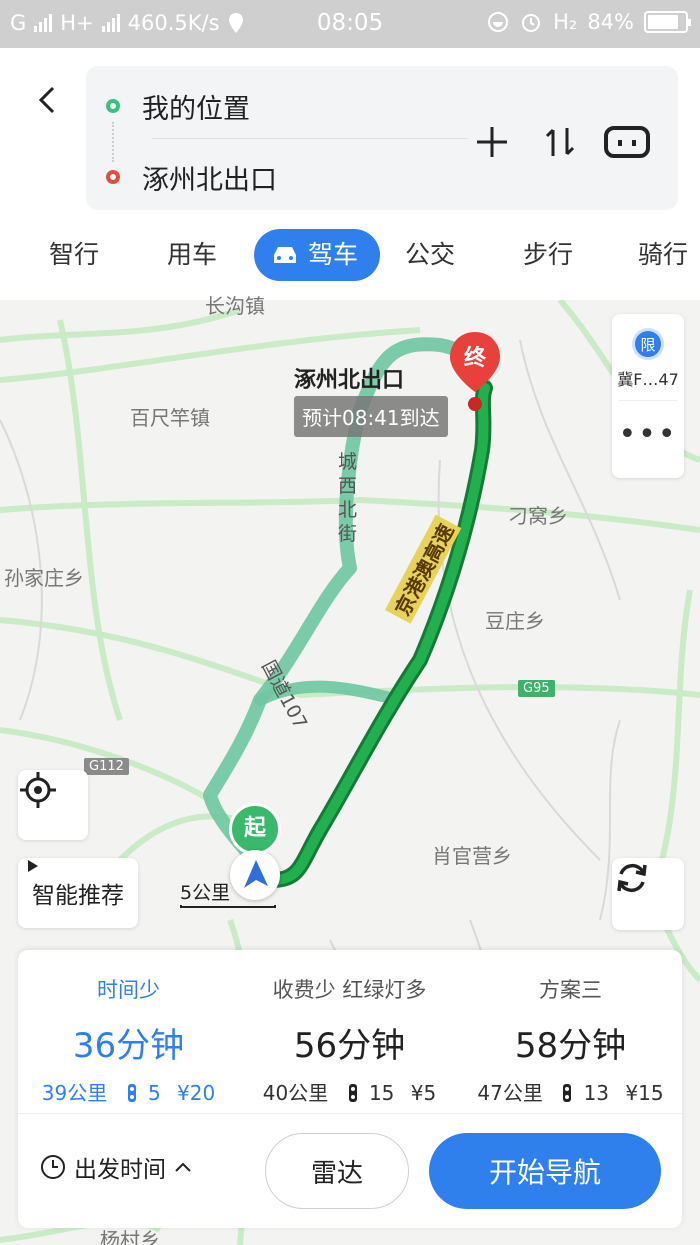  What do you see at coordinates (78, 896) in the screenshot?
I see `smart-recommend-label: 智能推荐` at bounding box center [78, 896].